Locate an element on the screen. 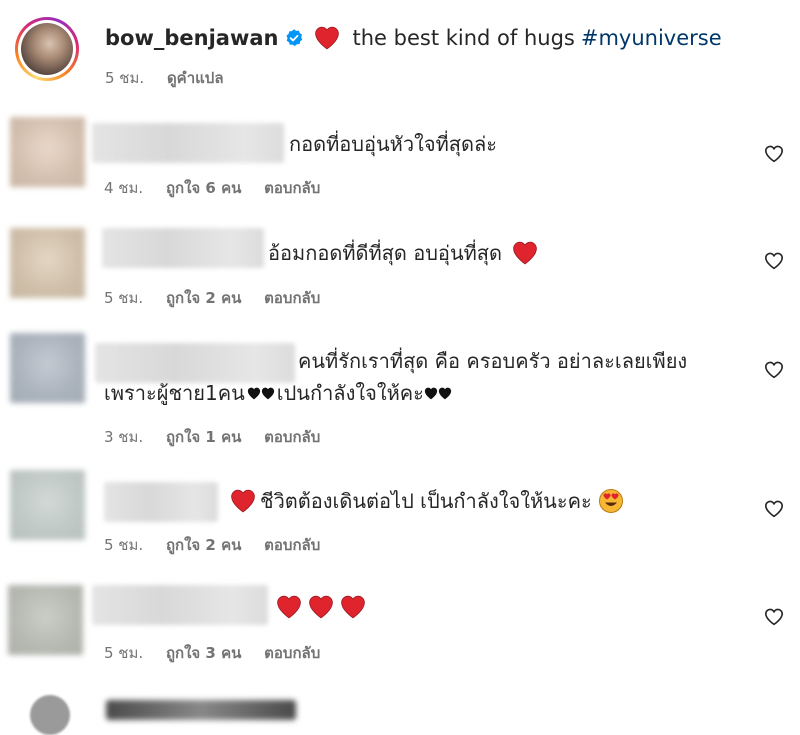 The width and height of the screenshot is (800, 735). author-photo is located at coordinates (47, 49).